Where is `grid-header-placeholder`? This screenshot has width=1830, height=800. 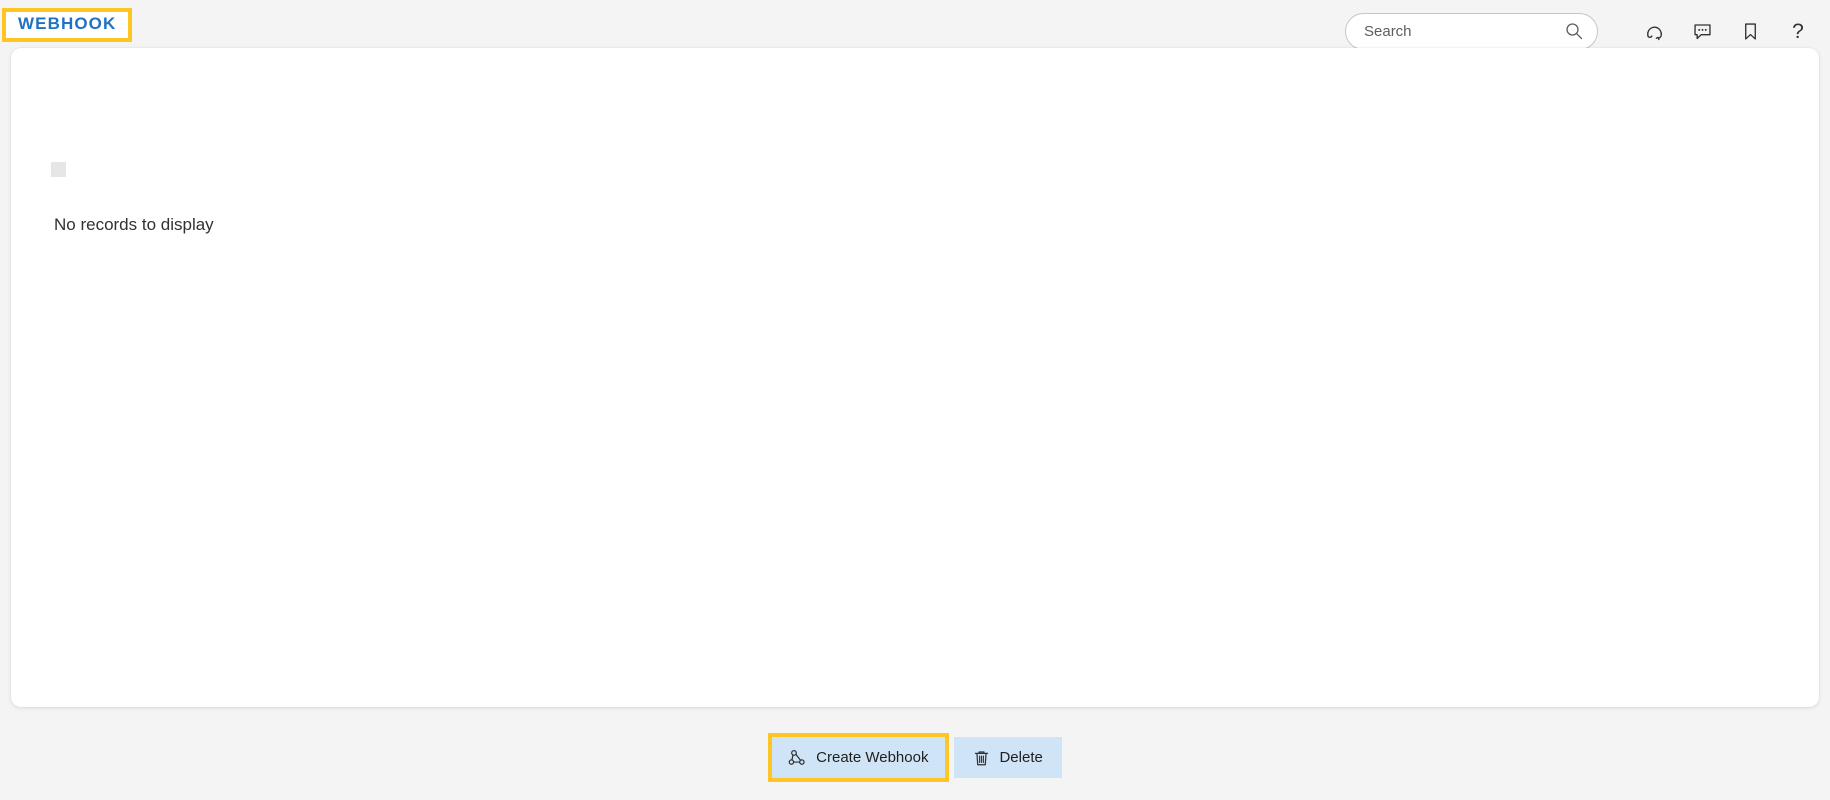 grid-header-placeholder is located at coordinates (58, 169).